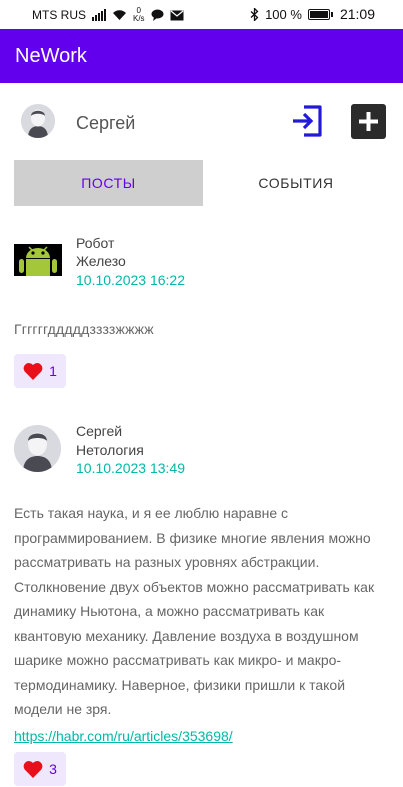 Image resolution: width=403 pixels, height=787 pixels. Describe the element at coordinates (320, 14) in the screenshot. I see `battery-icon` at that location.